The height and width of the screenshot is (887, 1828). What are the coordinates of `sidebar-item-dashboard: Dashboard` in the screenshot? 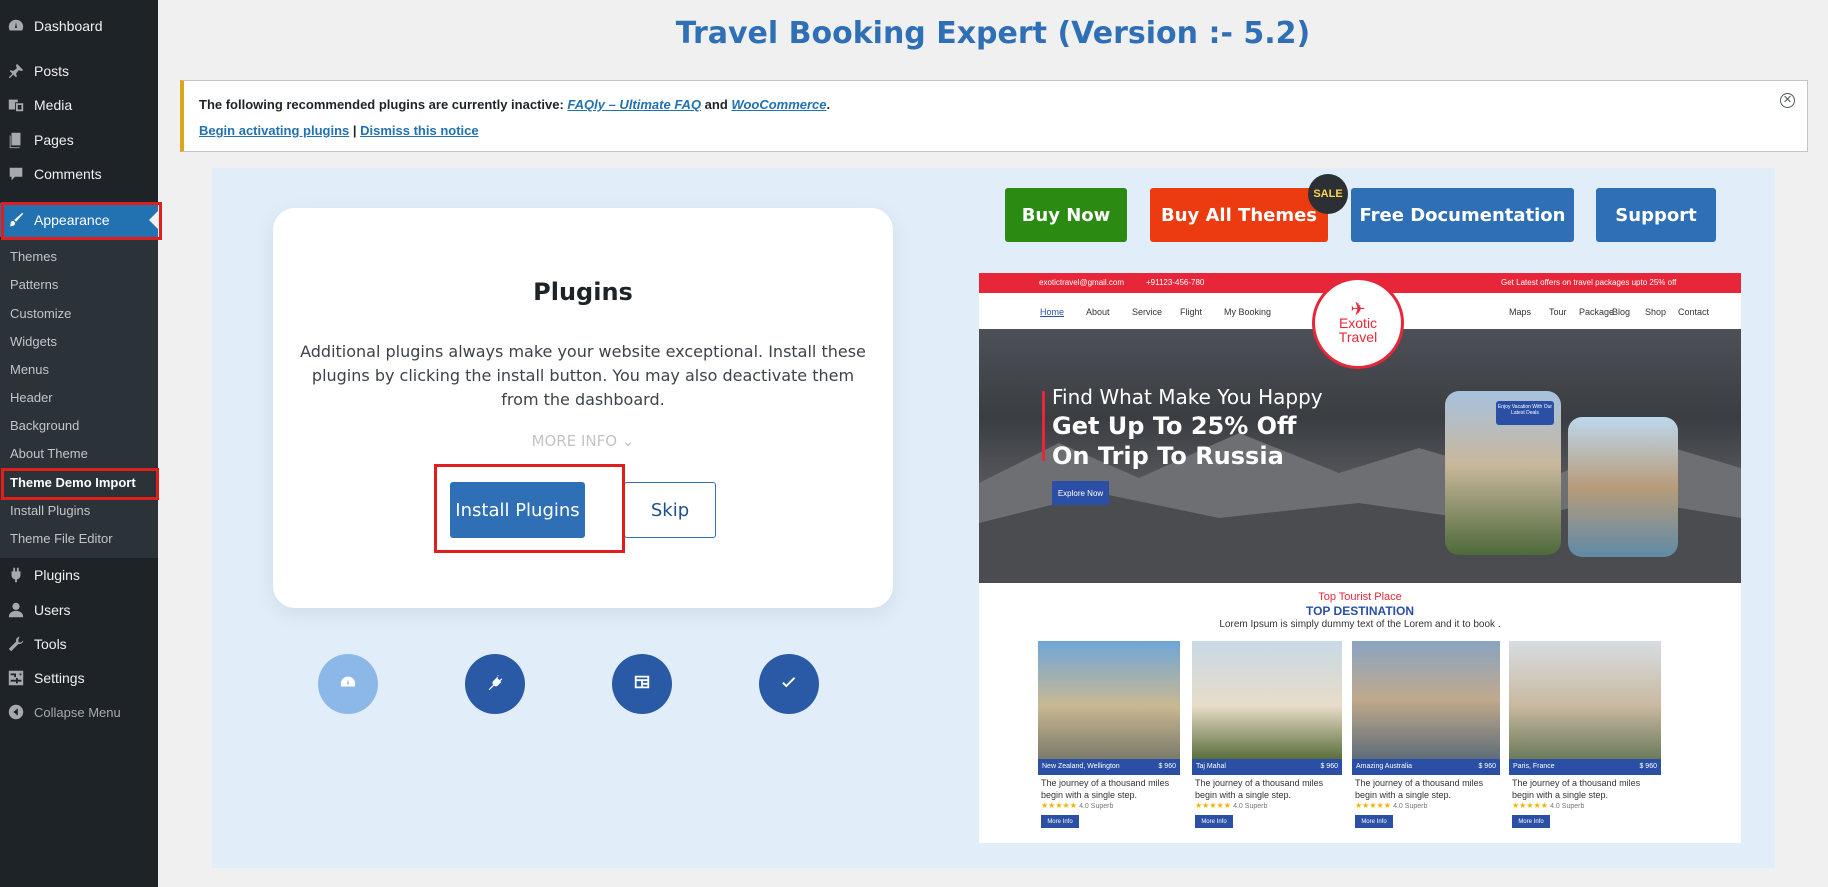 It's located at (79, 26).